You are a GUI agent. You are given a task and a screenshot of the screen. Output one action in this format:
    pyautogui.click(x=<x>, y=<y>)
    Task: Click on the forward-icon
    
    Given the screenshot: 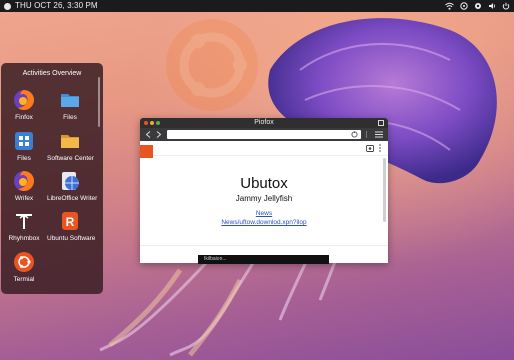 What is the action you would take?
    pyautogui.click(x=158, y=134)
    